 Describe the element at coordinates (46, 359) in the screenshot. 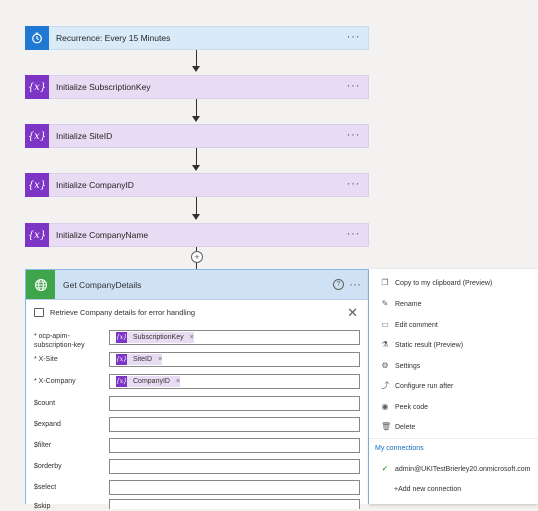

I see `param-label: * X-Site` at that location.